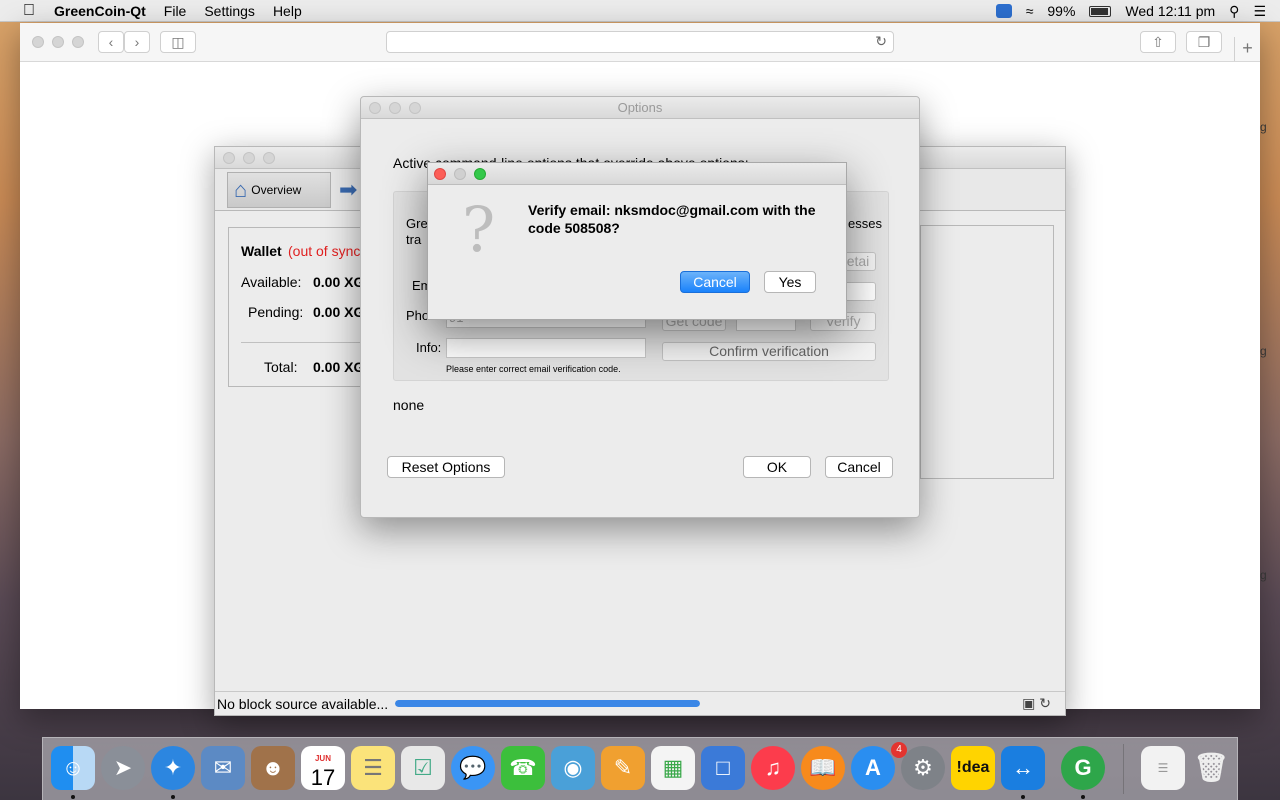 The height and width of the screenshot is (800, 1280). What do you see at coordinates (375, 108) in the screenshot?
I see `options-close-button` at bounding box center [375, 108].